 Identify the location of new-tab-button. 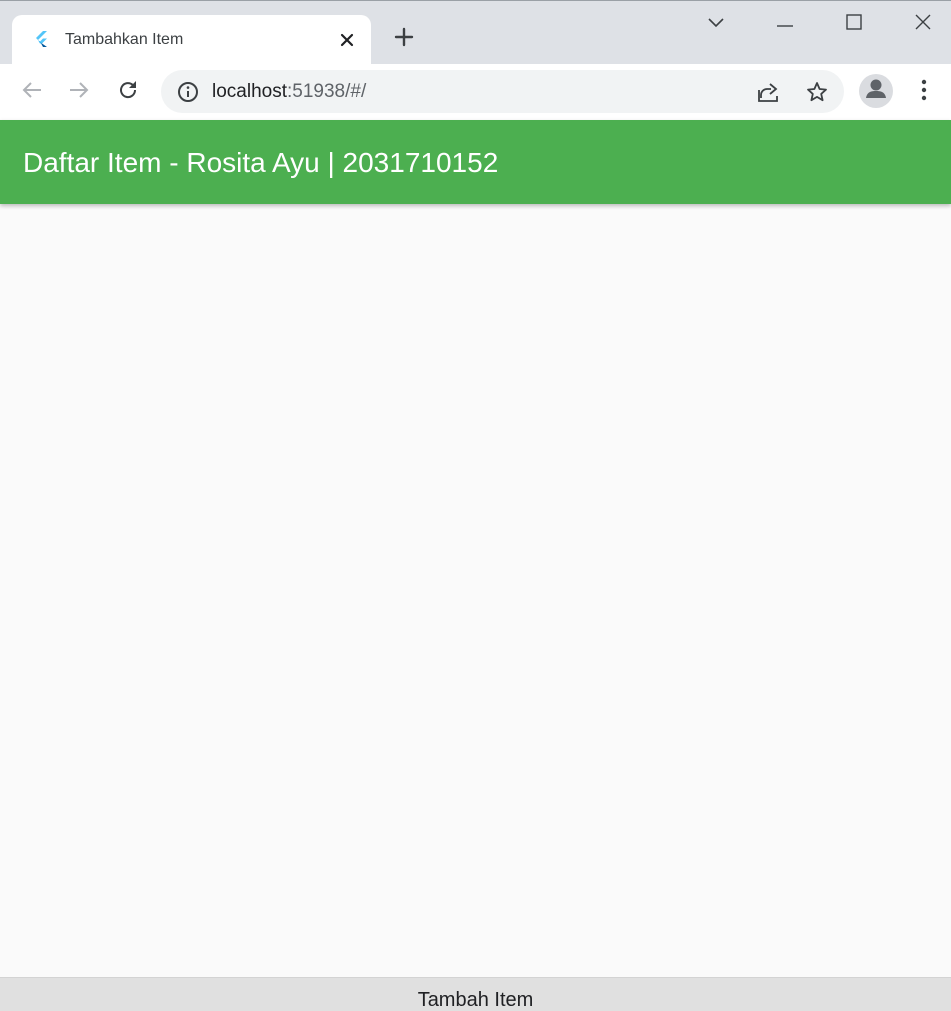
(404, 39).